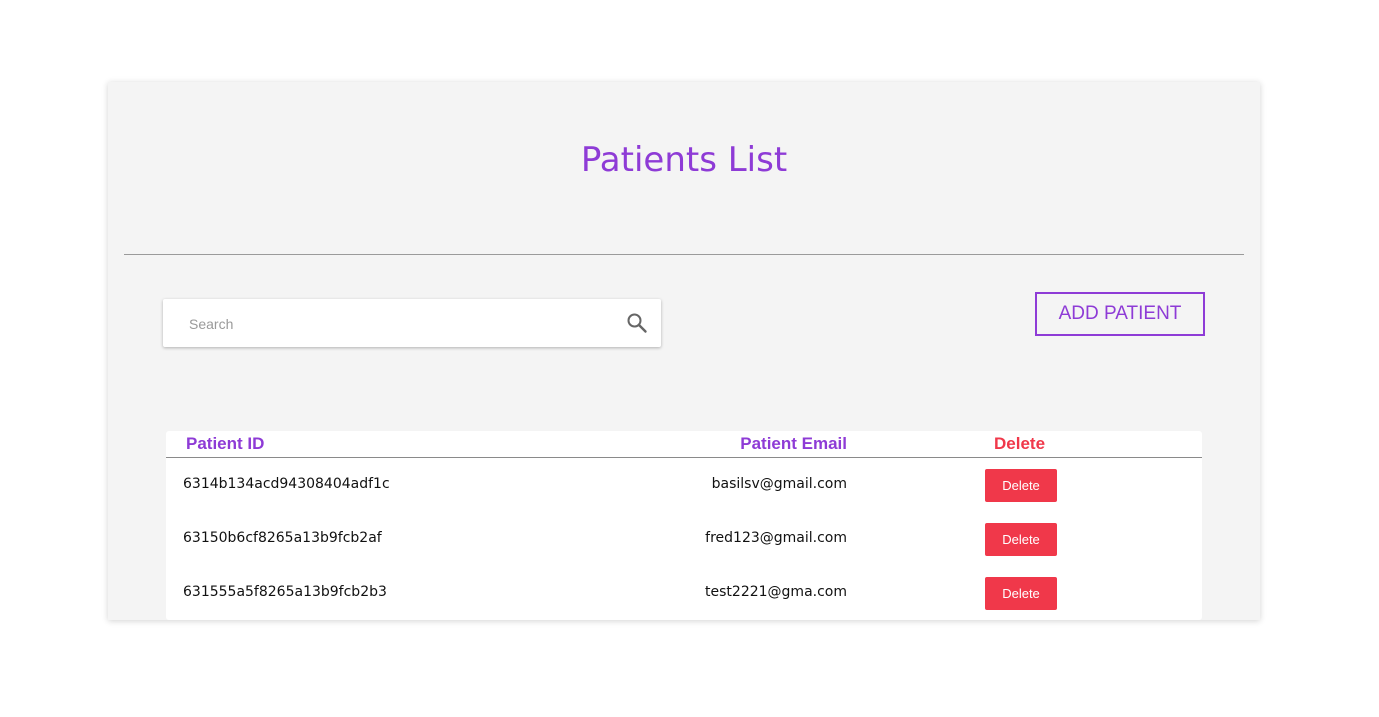 Image resolution: width=1379 pixels, height=717 pixels. Describe the element at coordinates (684, 160) in the screenshot. I see `page-title: Patients List` at that location.